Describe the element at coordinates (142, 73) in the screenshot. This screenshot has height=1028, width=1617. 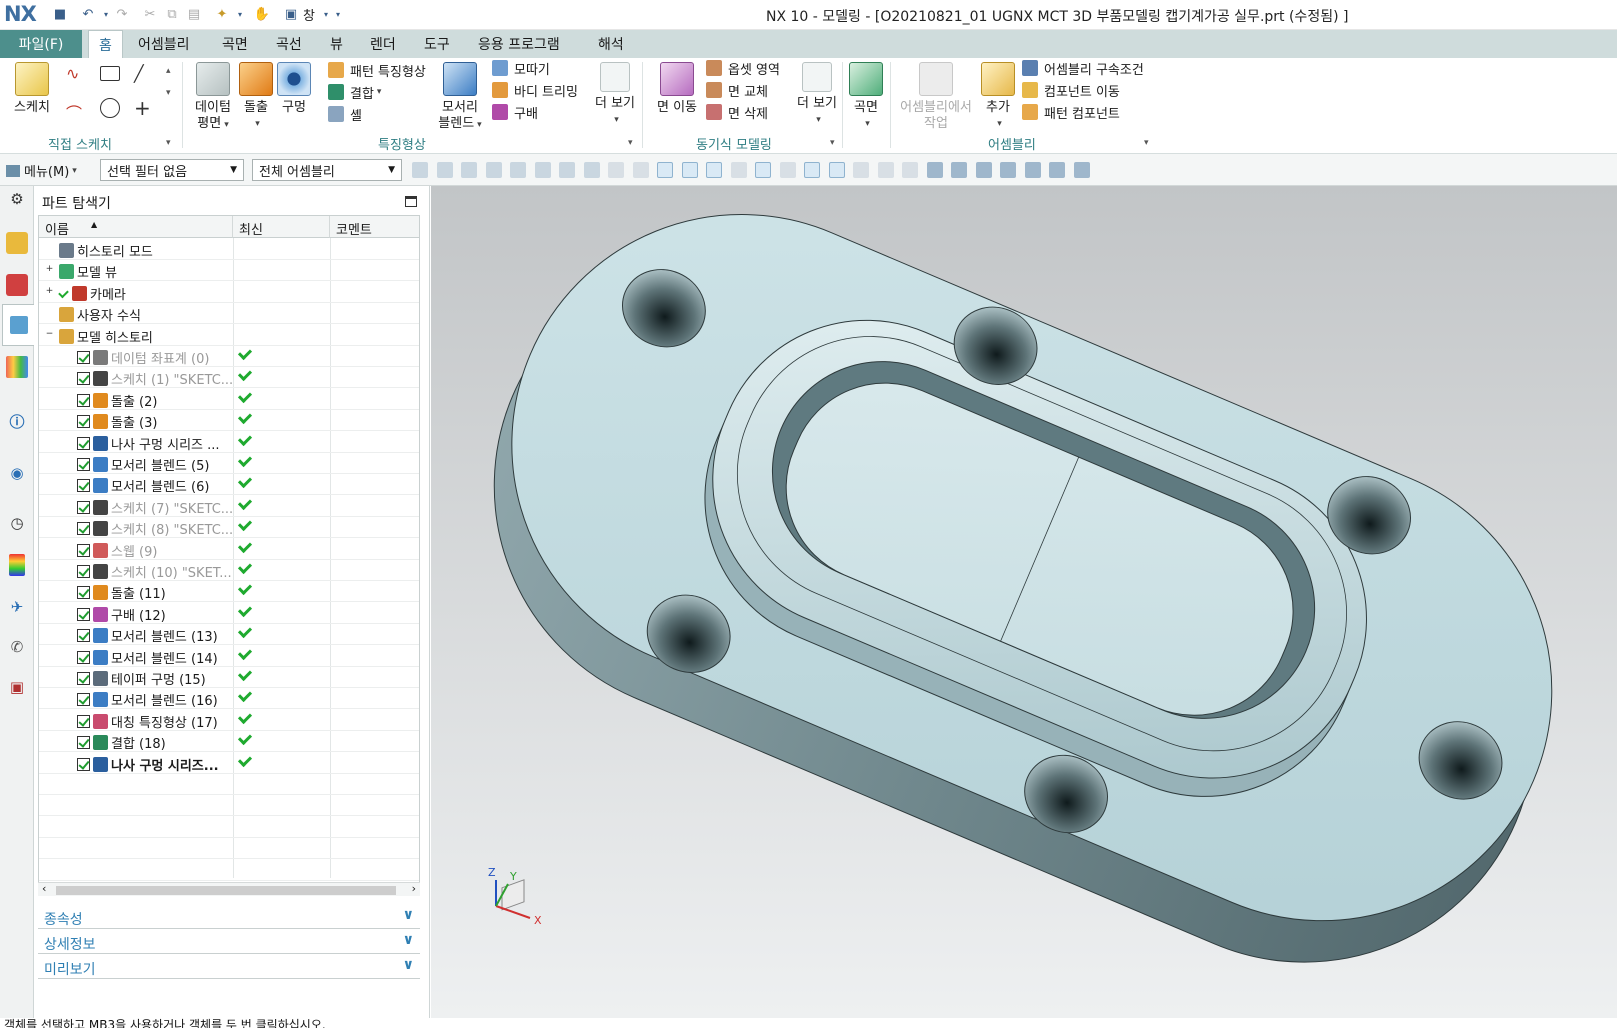
I see `line-icon: ╱` at that location.